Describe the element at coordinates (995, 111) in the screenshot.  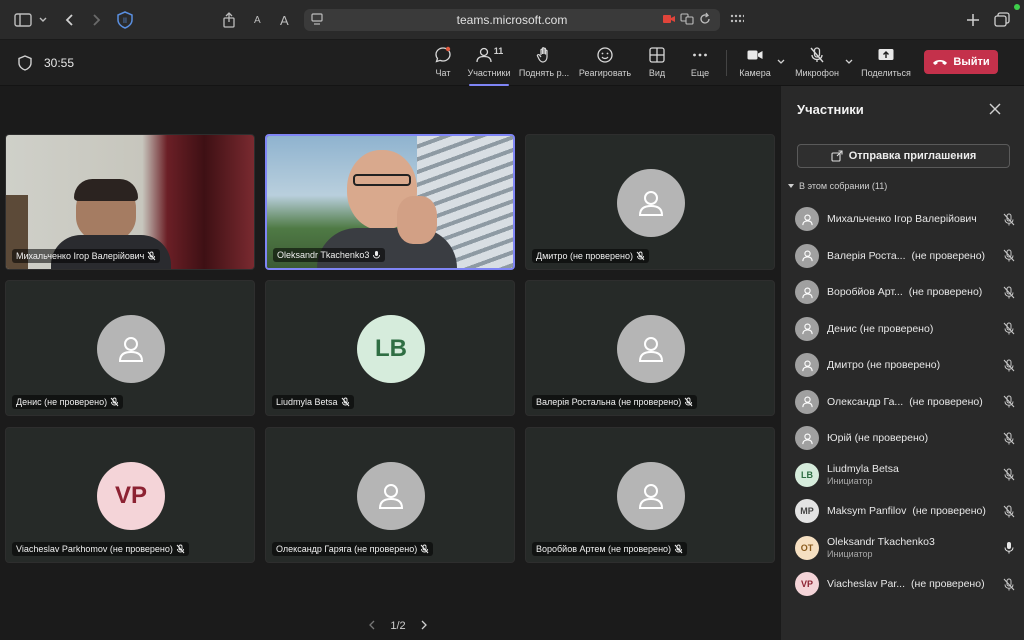
I see `close-icon` at that location.